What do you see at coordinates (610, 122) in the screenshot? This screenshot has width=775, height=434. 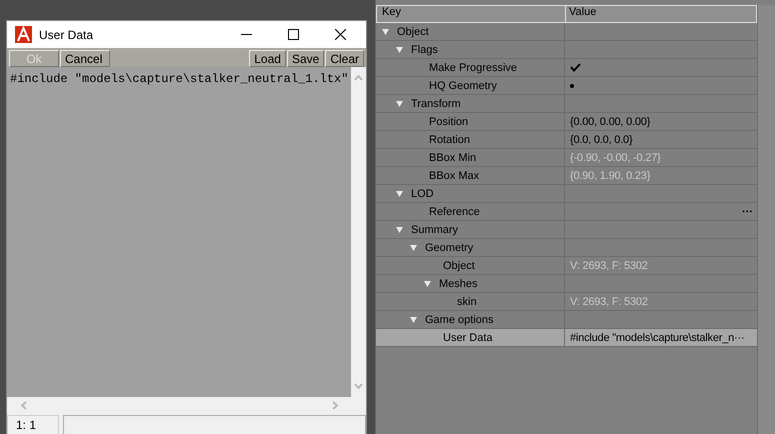 I see `property-value: {0.00, 0.00, 0.00}` at bounding box center [610, 122].